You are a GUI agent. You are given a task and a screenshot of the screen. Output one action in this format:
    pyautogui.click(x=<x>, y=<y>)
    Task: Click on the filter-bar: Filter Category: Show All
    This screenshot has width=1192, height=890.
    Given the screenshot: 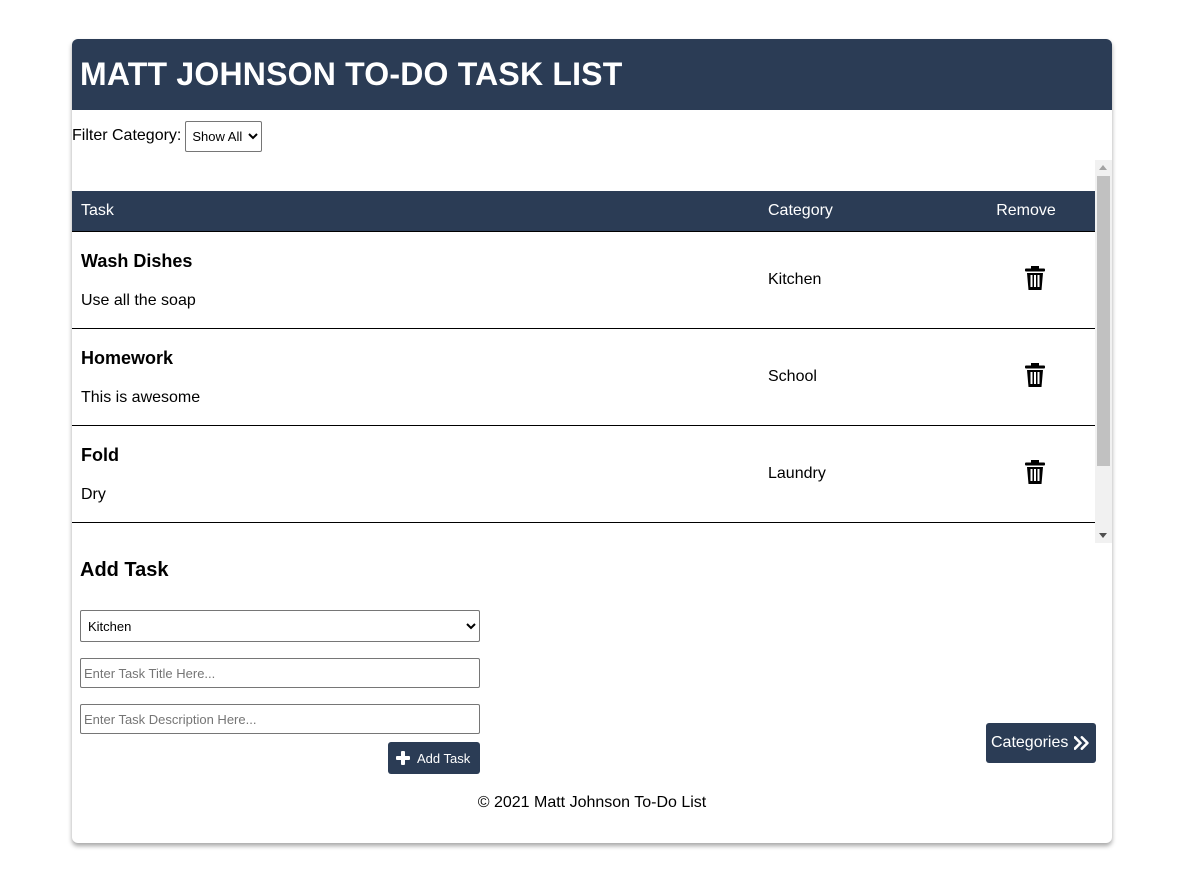 What is the action you would take?
    pyautogui.click(x=167, y=136)
    